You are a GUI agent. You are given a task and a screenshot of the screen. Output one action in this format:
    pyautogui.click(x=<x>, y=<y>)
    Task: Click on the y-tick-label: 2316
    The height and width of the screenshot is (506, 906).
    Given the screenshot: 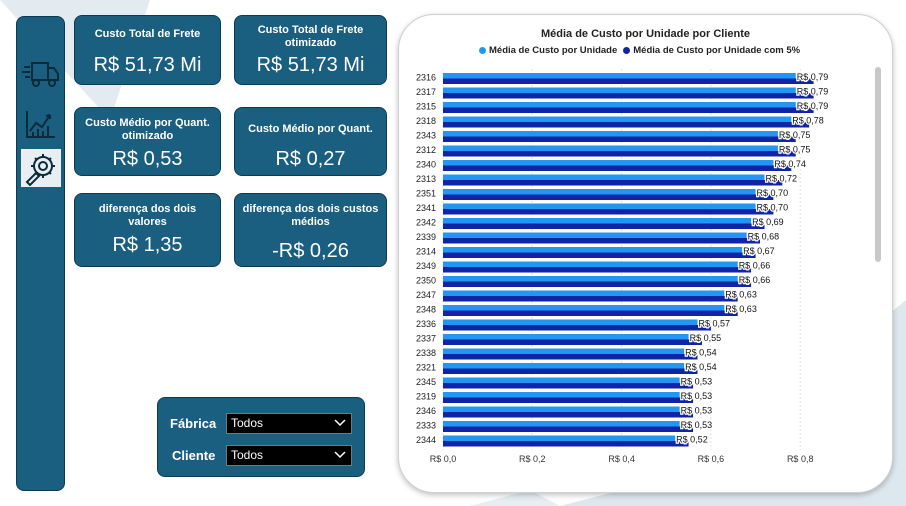 What is the action you would take?
    pyautogui.click(x=426, y=78)
    